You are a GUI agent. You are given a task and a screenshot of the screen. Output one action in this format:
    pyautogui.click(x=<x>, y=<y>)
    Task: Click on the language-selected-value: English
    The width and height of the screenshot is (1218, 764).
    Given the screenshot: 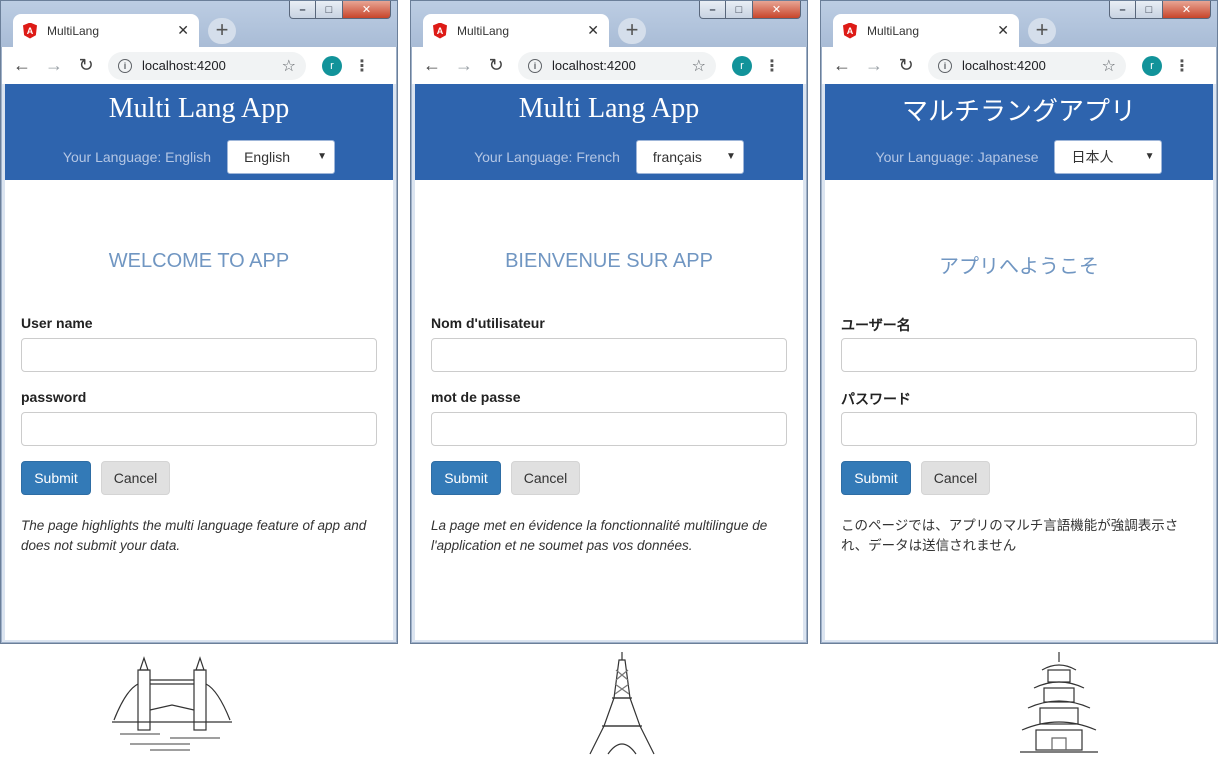 What is the action you would take?
    pyautogui.click(x=267, y=157)
    